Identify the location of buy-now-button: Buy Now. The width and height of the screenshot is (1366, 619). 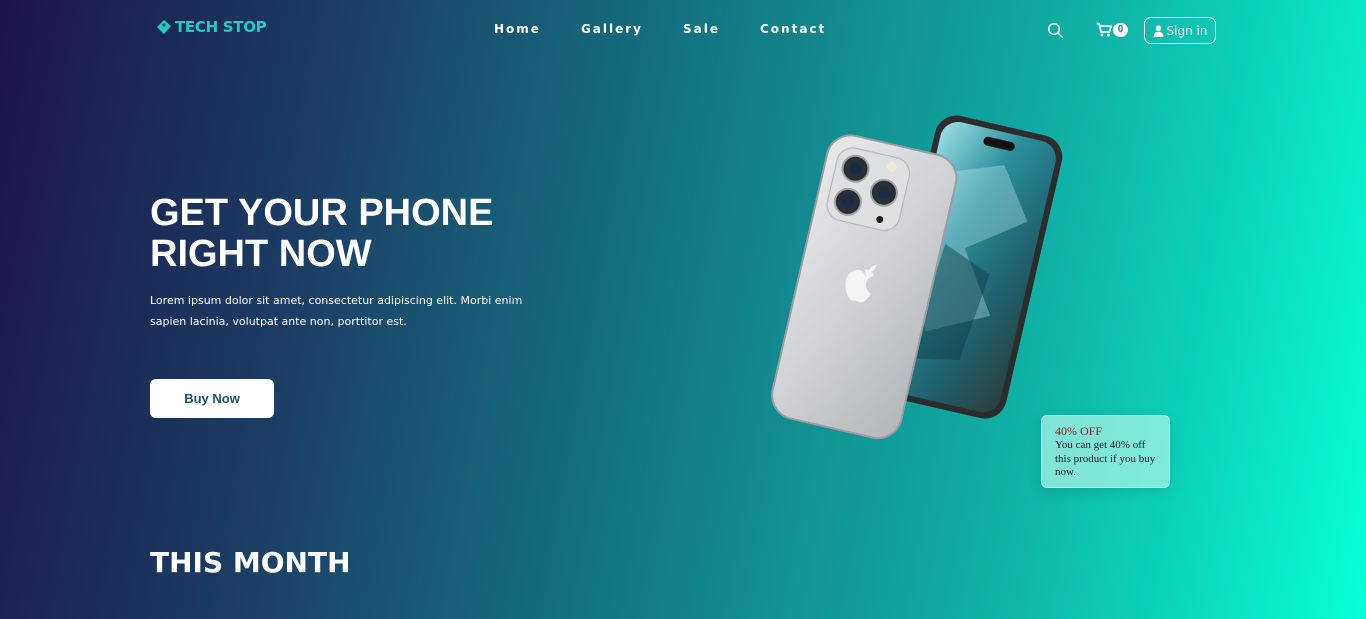
(212, 398).